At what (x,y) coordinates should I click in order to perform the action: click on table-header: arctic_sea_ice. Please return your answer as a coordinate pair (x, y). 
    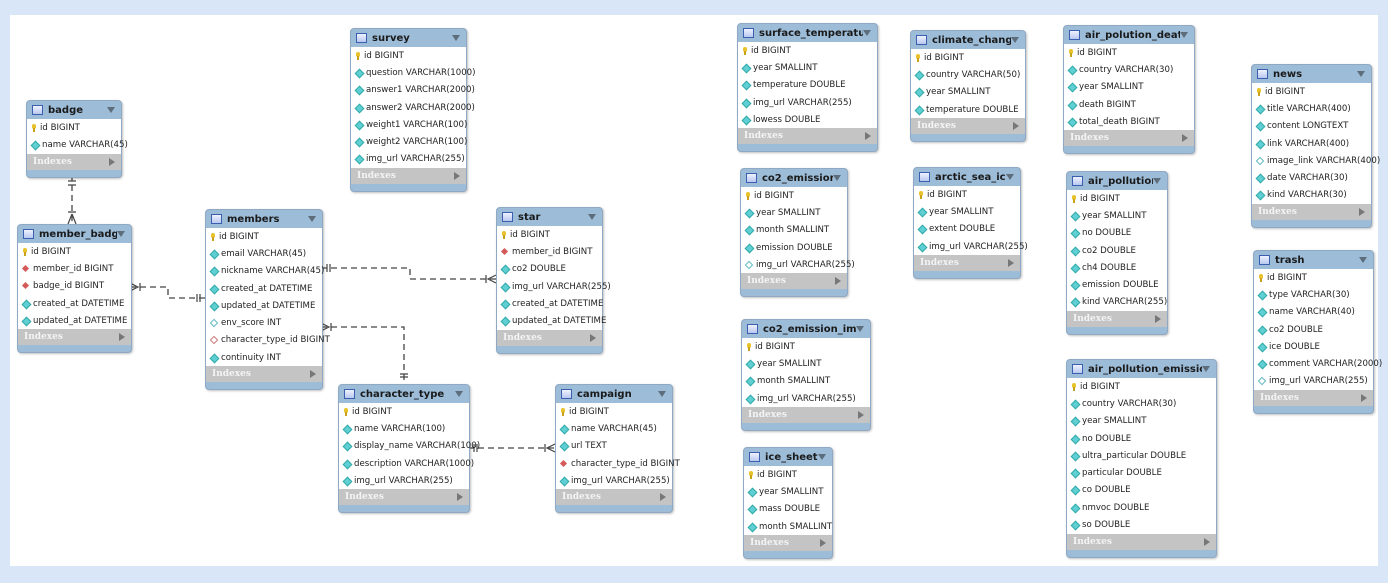
    Looking at the image, I should click on (967, 177).